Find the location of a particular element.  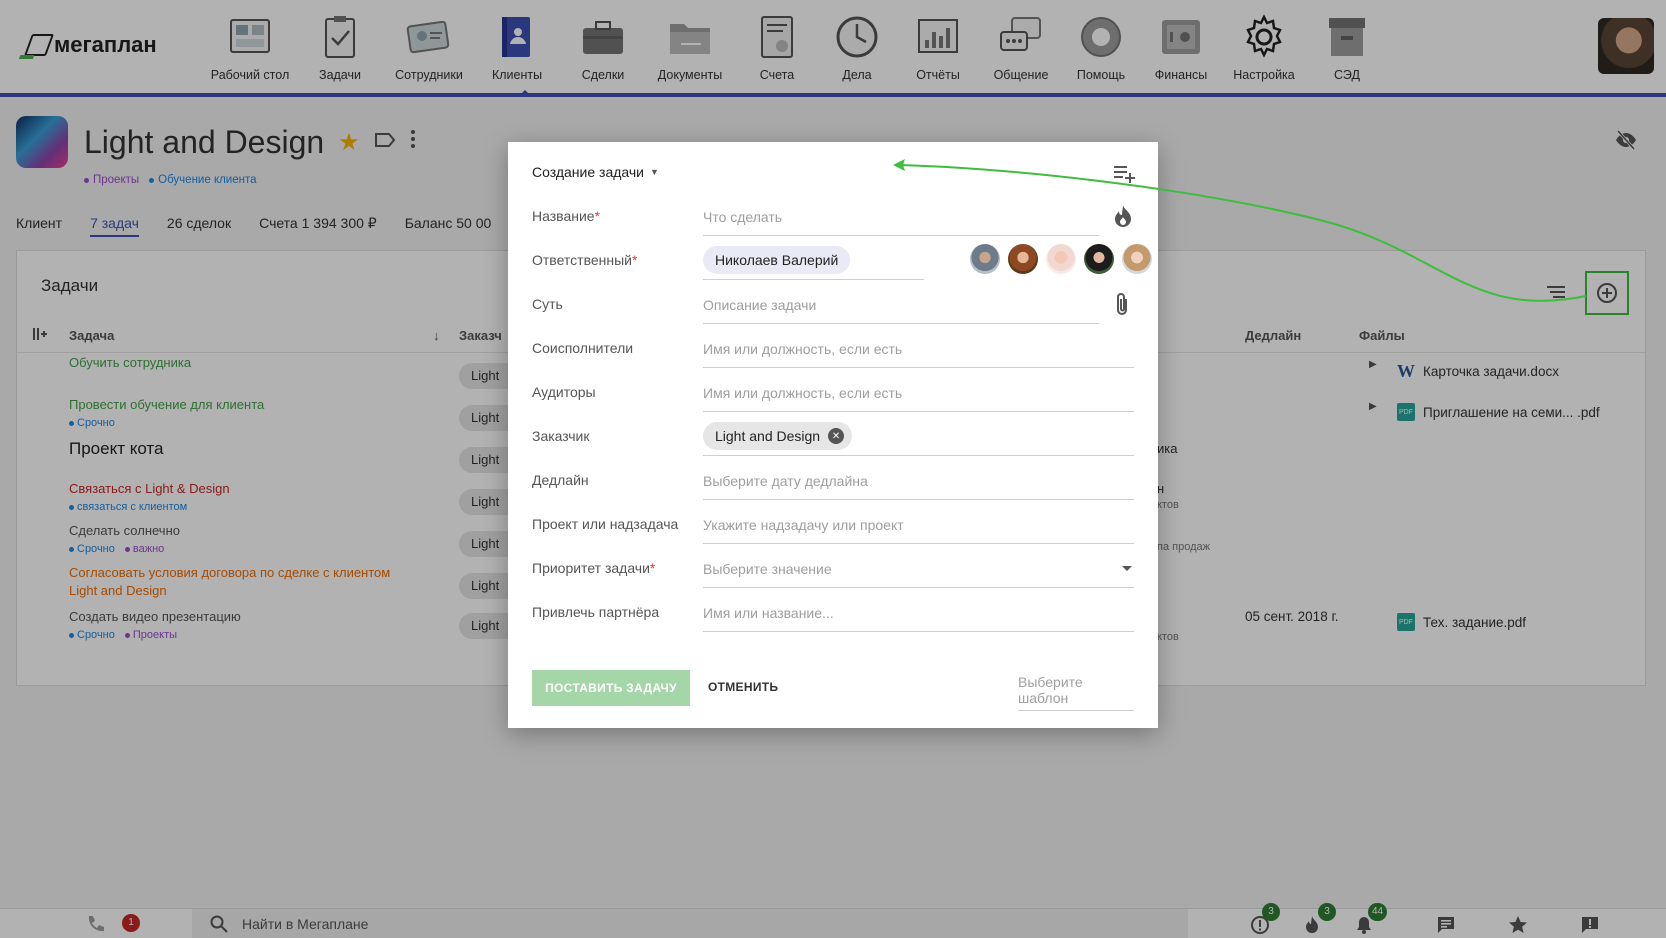

flame-icon is located at coordinates (1123, 216).